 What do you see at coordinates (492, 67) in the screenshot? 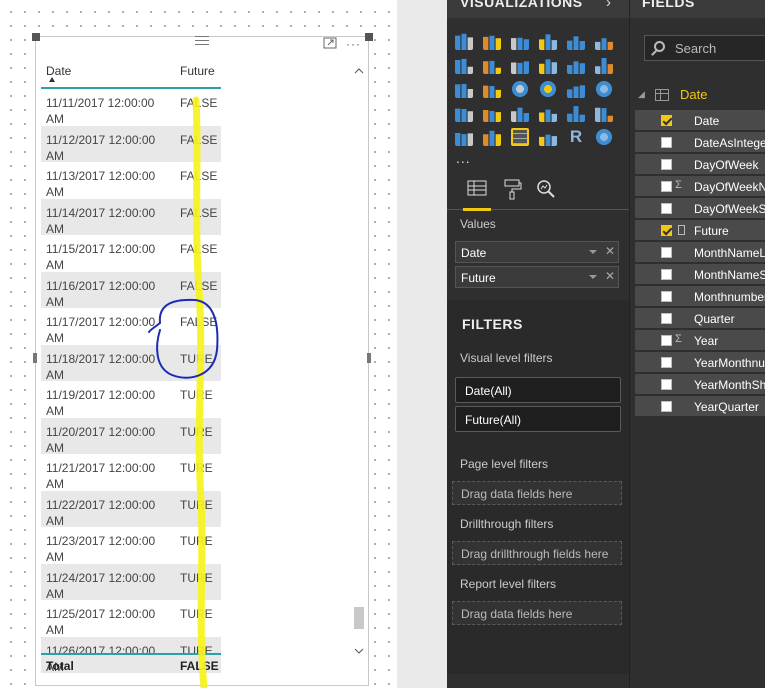
I see `area-chart-icon` at bounding box center [492, 67].